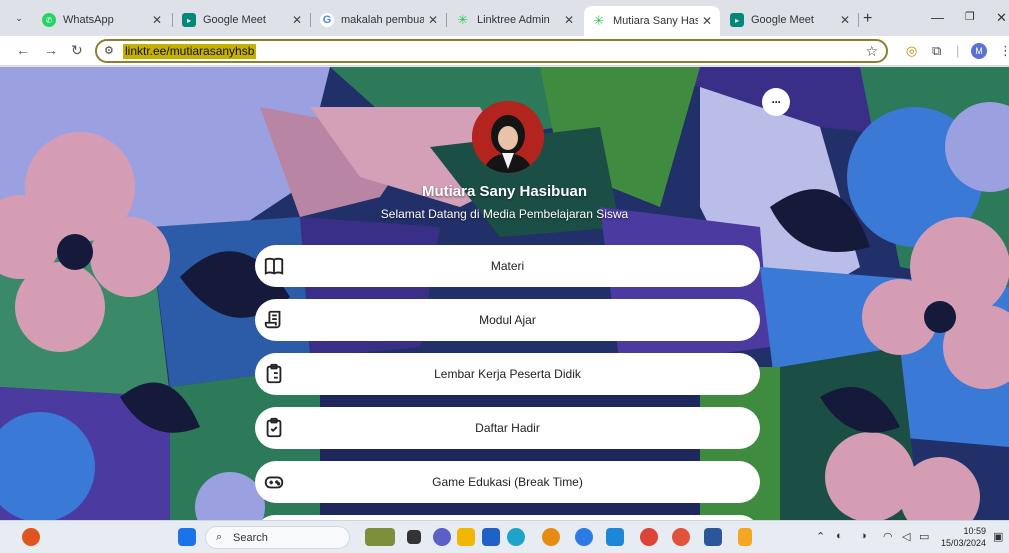 This screenshot has width=1009, height=553. I want to click on address-bar: ⚙ linktr.ee/mutiarasanyhsb ☆, so click(491, 51).